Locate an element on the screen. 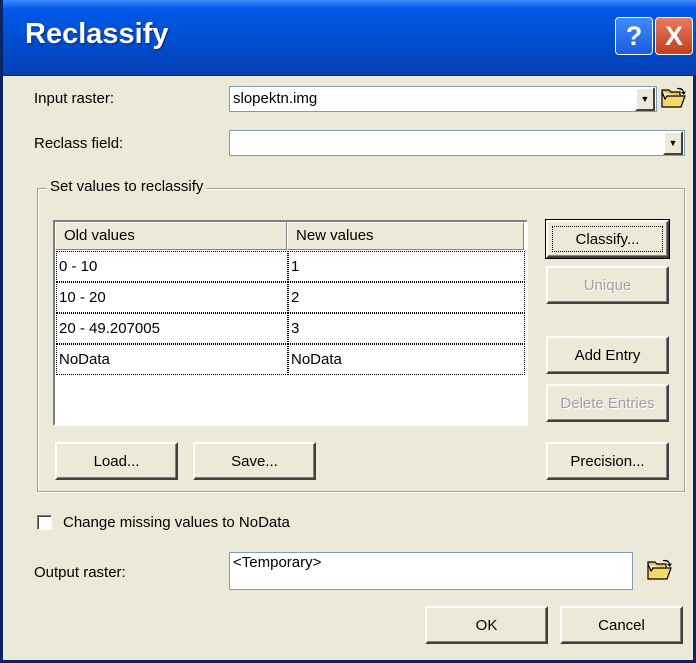 This screenshot has height=663, width=696. help-icon: ? is located at coordinates (634, 35).